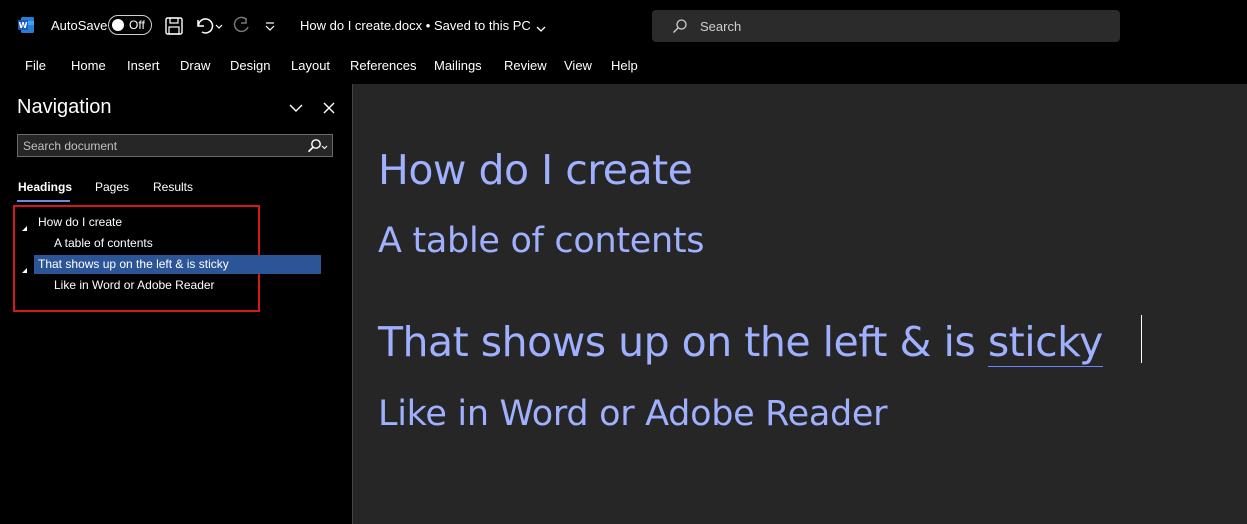  What do you see at coordinates (383, 65) in the screenshot?
I see `tab-references: References` at bounding box center [383, 65].